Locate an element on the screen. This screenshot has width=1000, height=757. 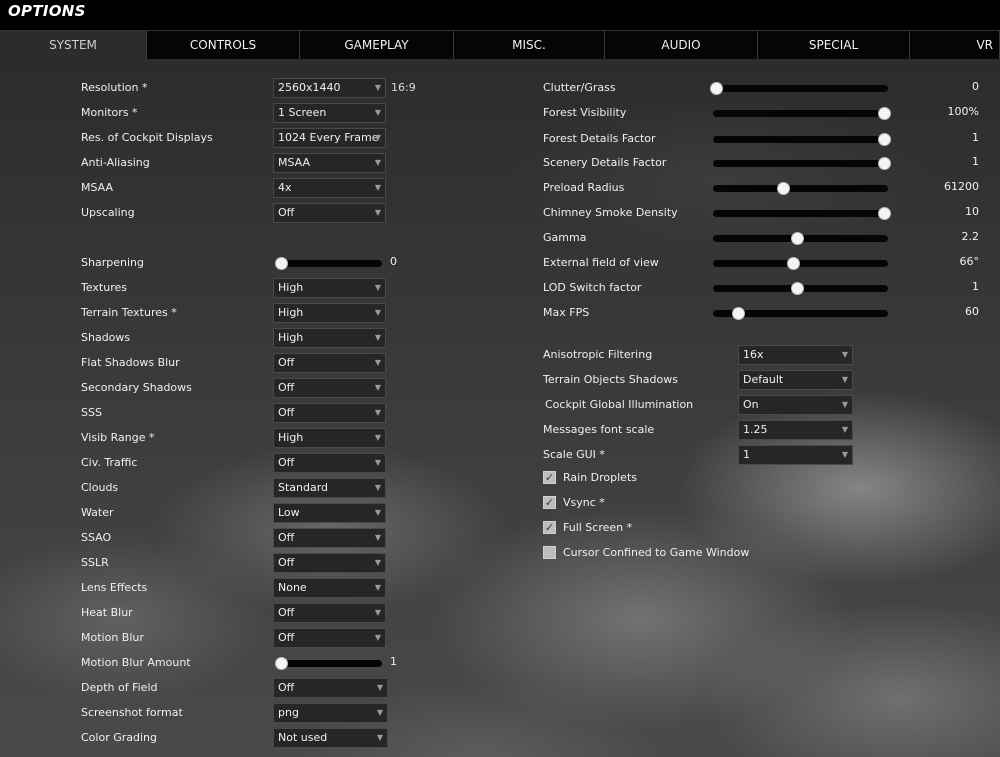
anisotropic-value: 16x is located at coordinates (753, 354).